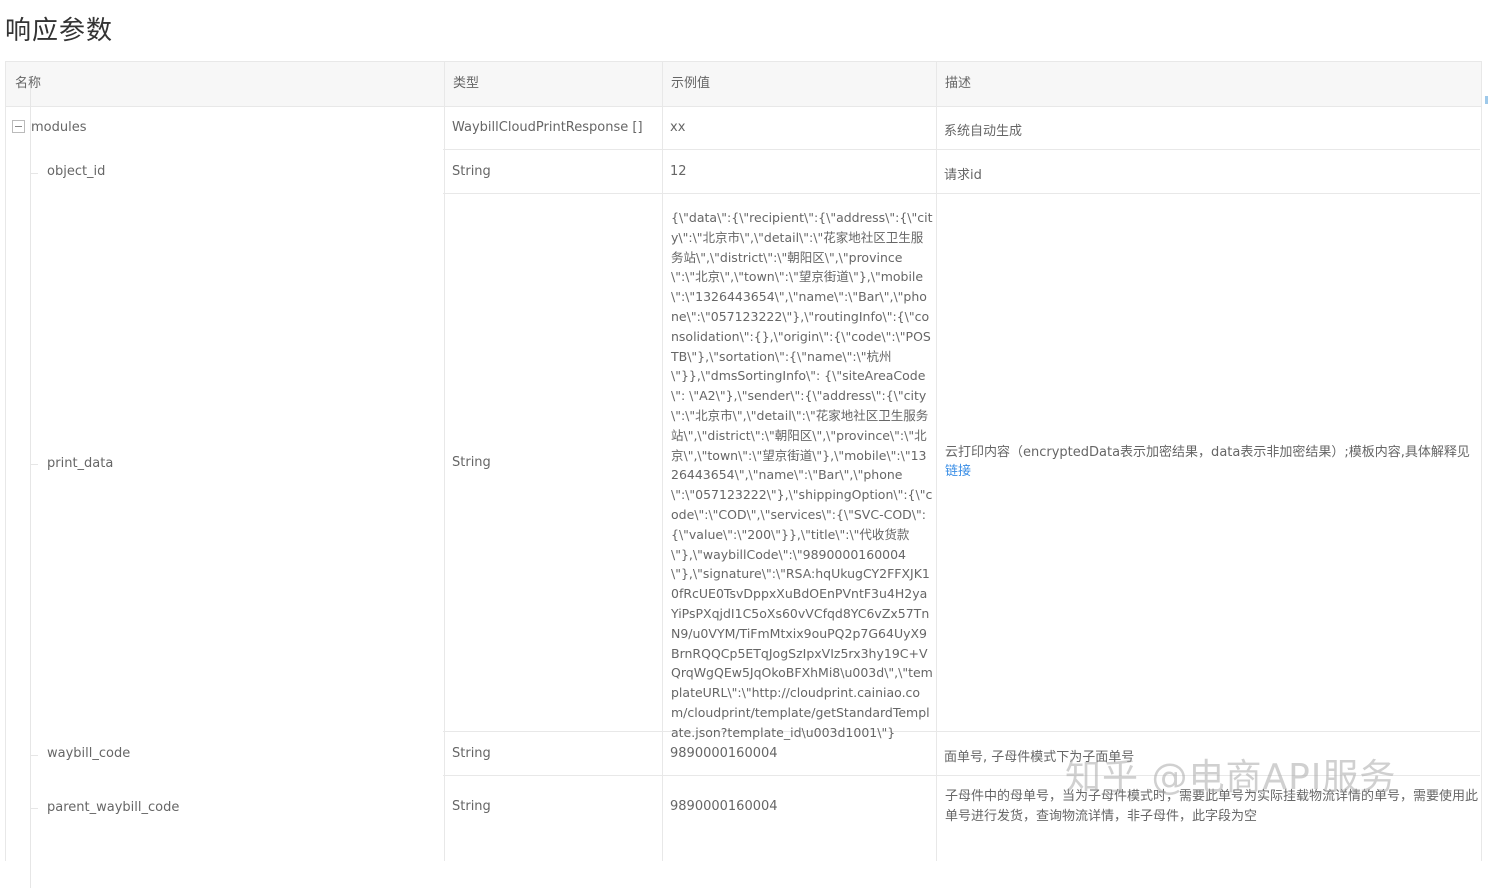  Describe the element at coordinates (958, 83) in the screenshot. I see `header-description: 描述` at that location.